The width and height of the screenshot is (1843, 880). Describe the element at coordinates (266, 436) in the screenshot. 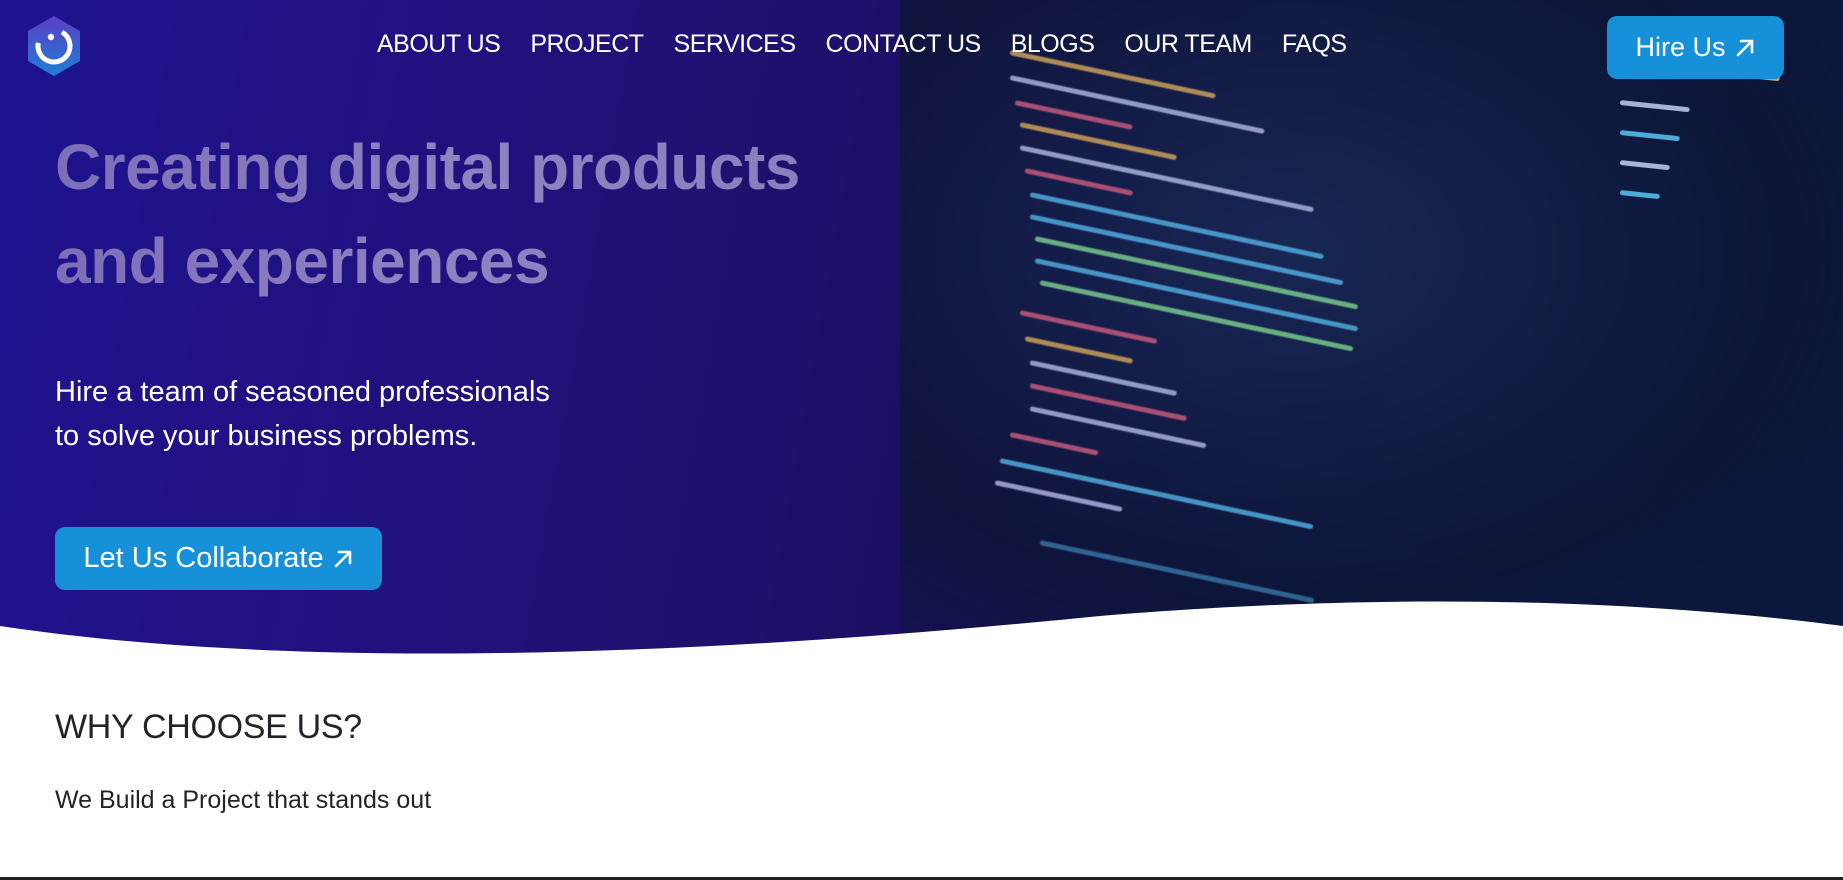

I see `hero-subtitle-line-2: to solve your business problems.` at that location.